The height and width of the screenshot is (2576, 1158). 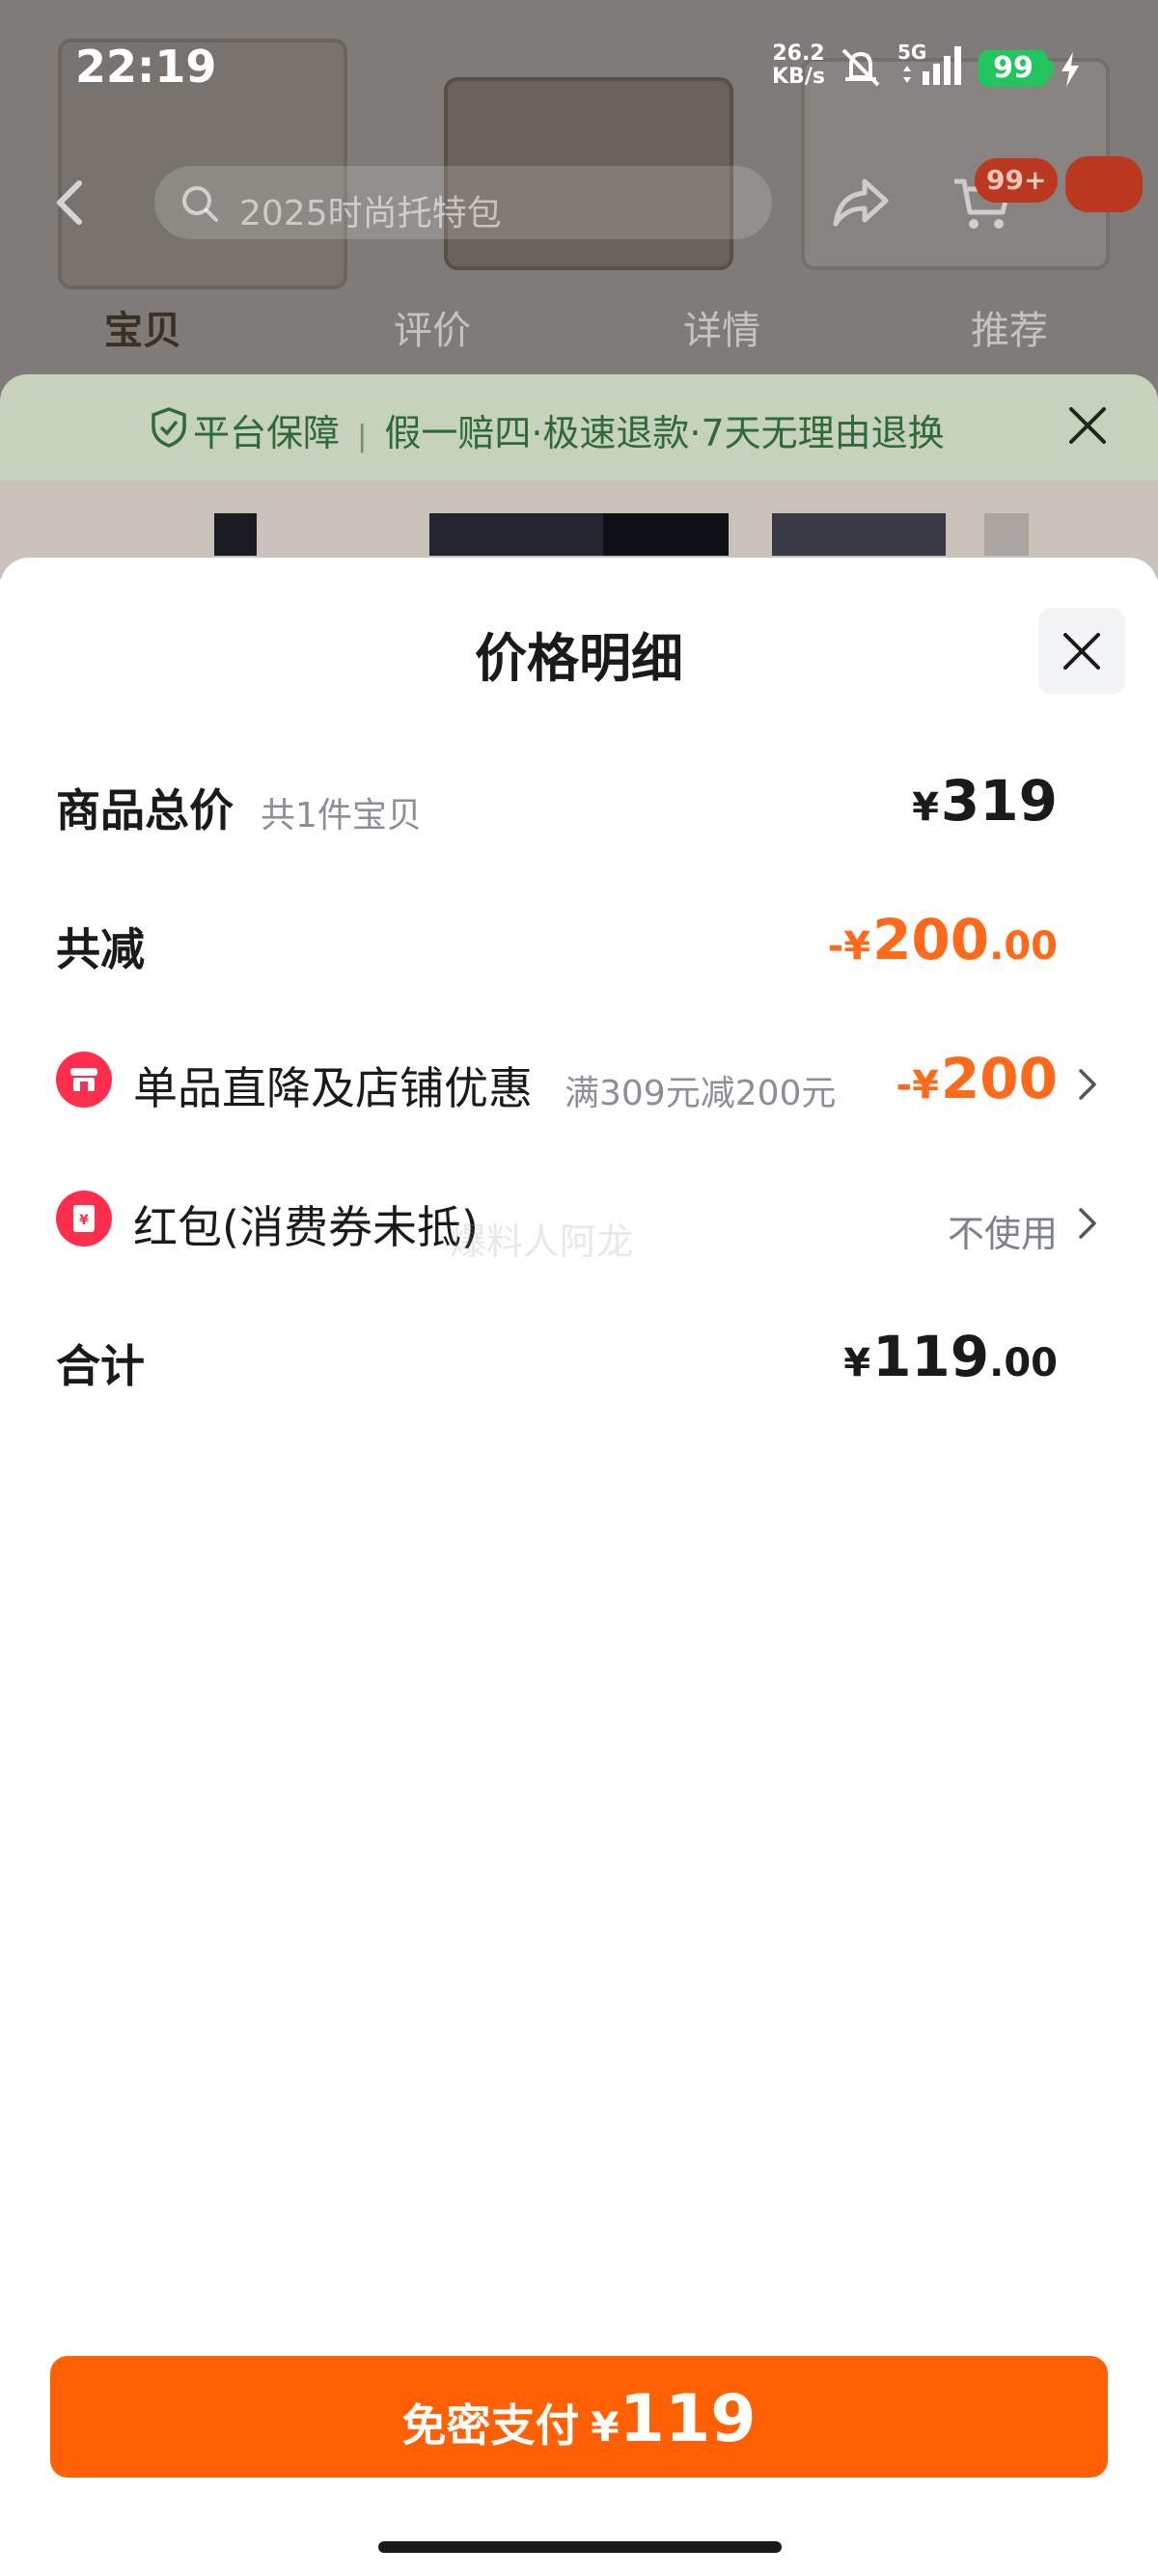 I want to click on tab-baobei: 宝贝, so click(x=142, y=327).